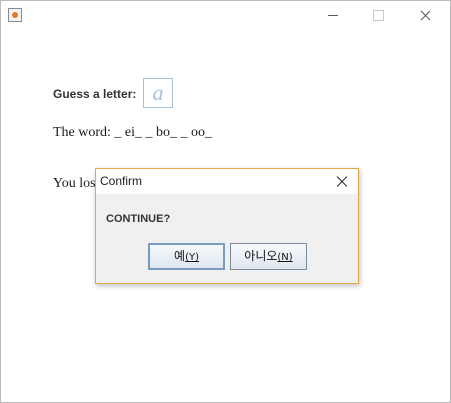 This screenshot has width=451, height=403. Describe the element at coordinates (225, 16) in the screenshot. I see `title-bar` at that location.